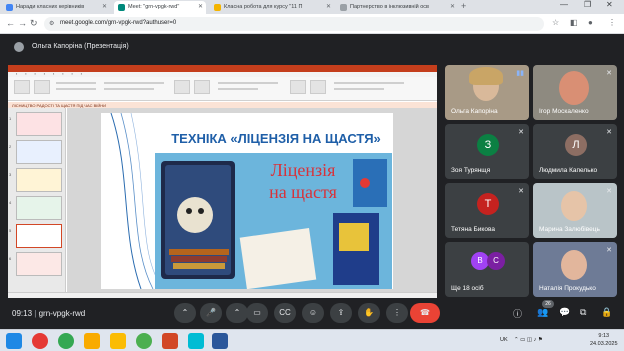  Describe the element at coordinates (51, 23) in the screenshot. I see `site-info-icon: ⚙` at that location.